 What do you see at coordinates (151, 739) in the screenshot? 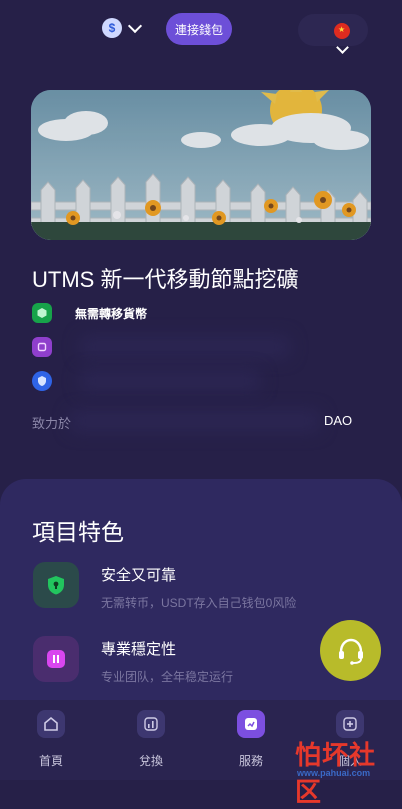
I see `nav-exchange: 兌換` at bounding box center [151, 739].